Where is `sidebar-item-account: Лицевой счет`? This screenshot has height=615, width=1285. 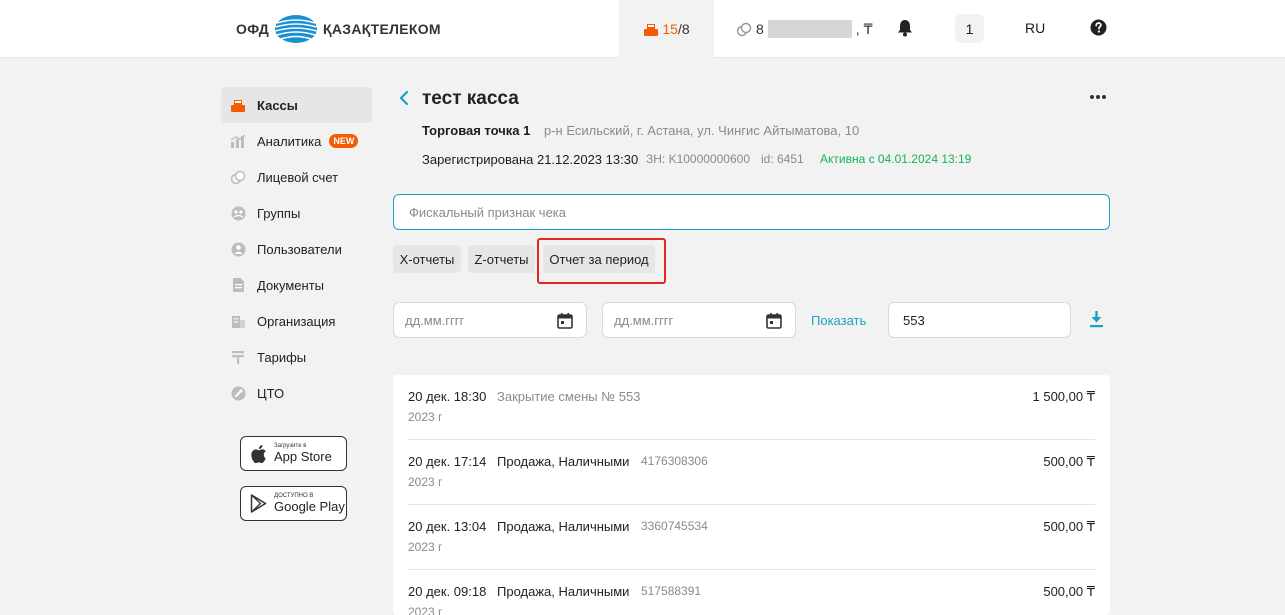 sidebar-item-account: Лицевой счет is located at coordinates (296, 177).